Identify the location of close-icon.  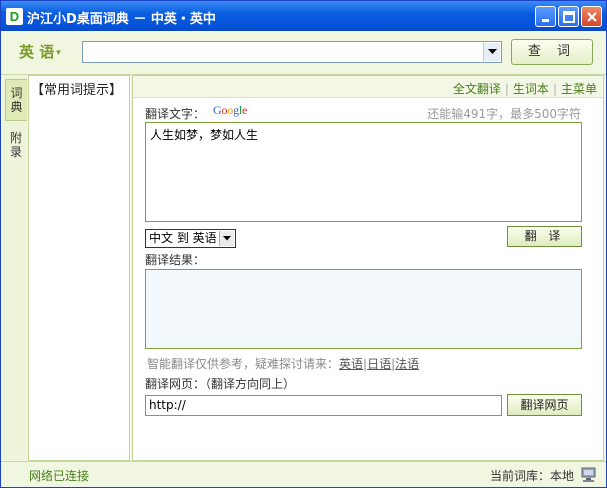
(592, 17).